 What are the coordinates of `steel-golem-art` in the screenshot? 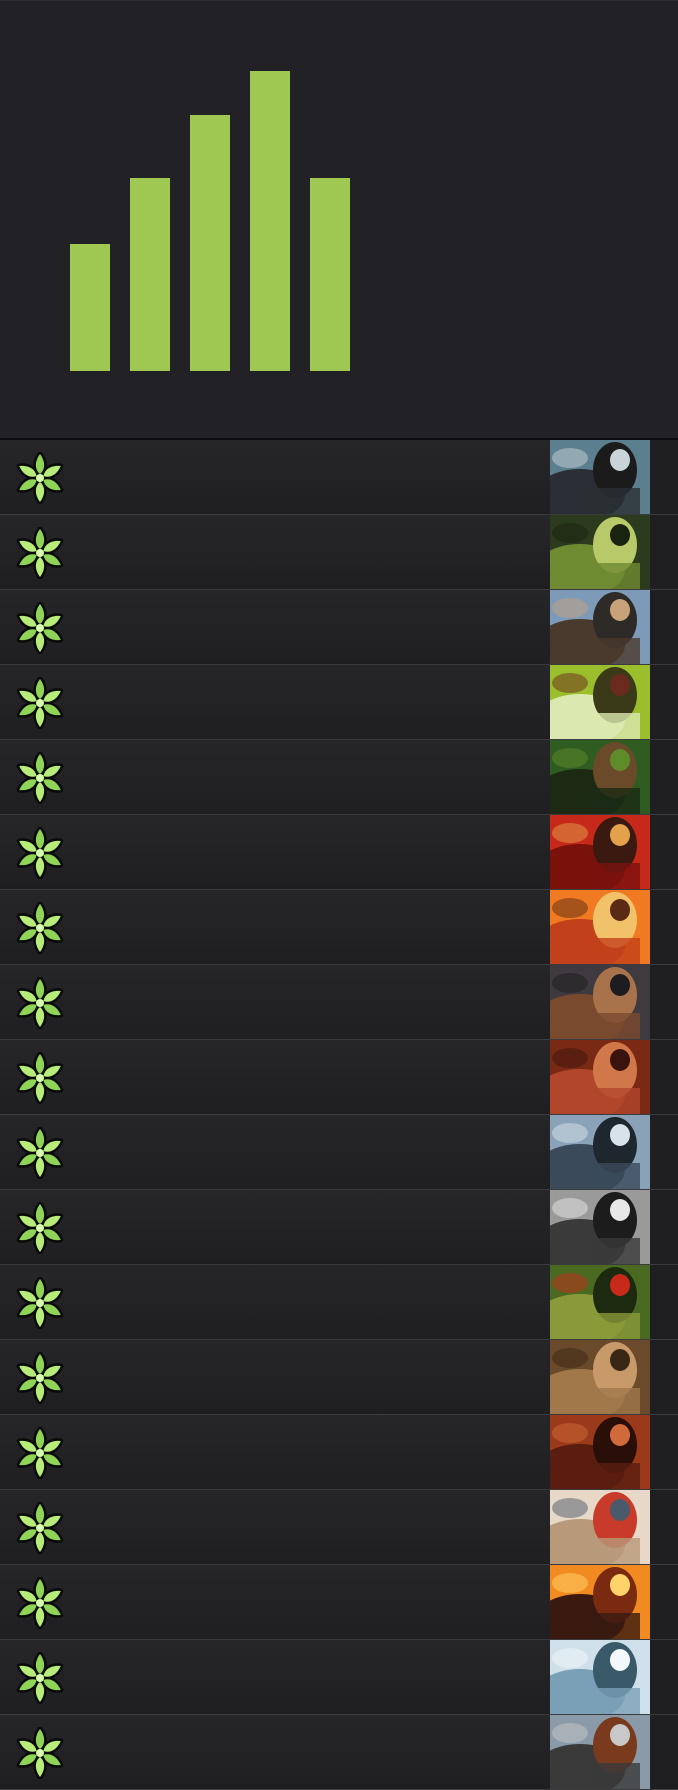 It's located at (600, 1152).